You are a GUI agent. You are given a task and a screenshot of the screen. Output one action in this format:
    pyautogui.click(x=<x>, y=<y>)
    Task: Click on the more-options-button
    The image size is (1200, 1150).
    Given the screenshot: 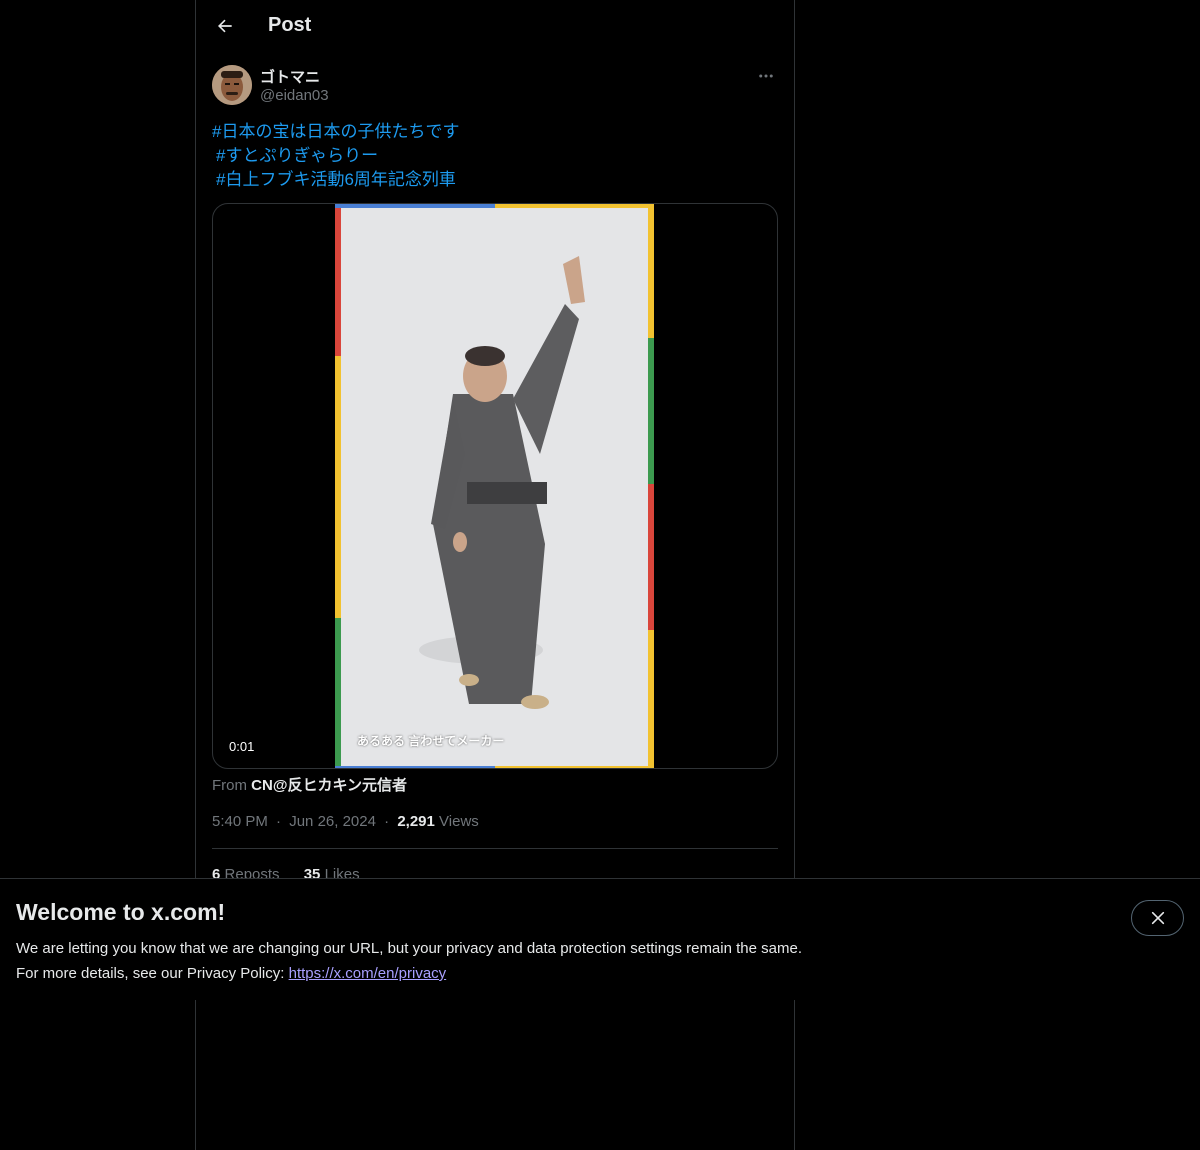 What is the action you would take?
    pyautogui.click(x=766, y=76)
    